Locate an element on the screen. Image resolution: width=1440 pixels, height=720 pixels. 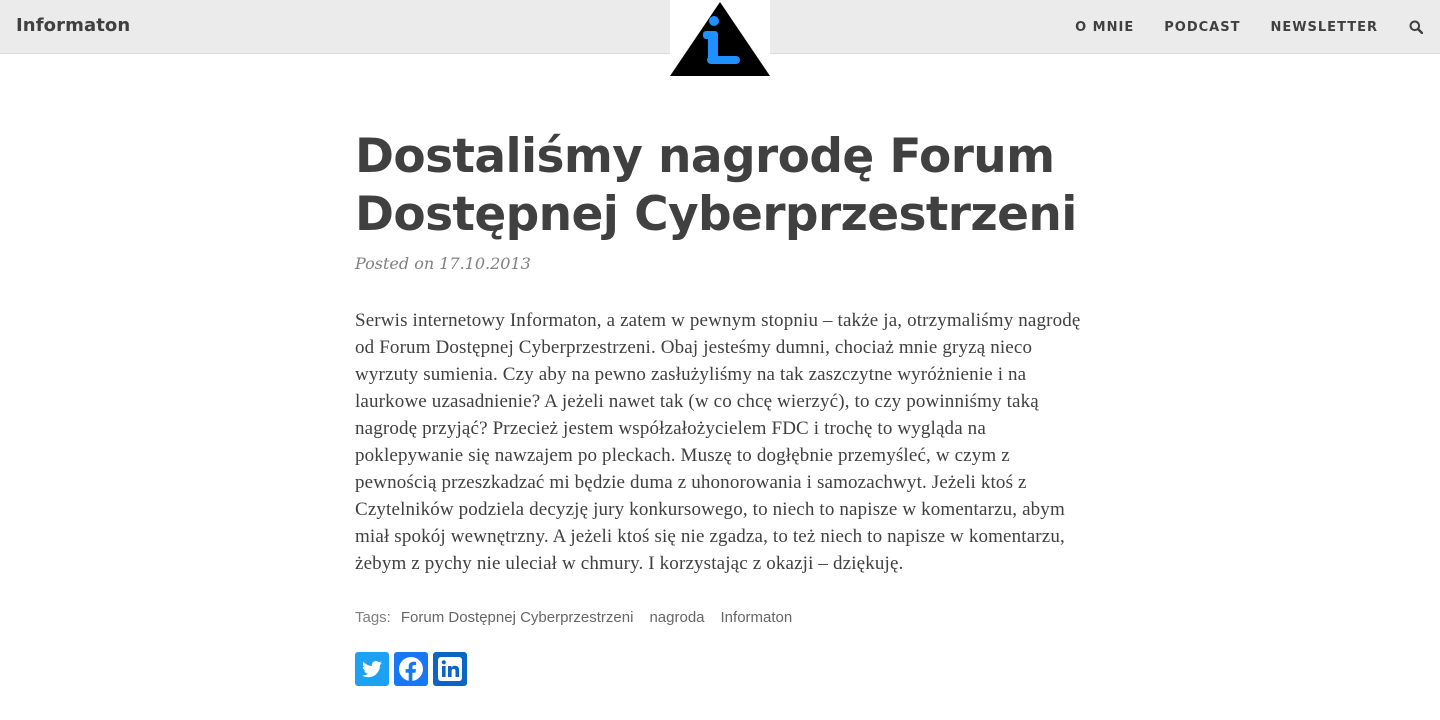
tag-link: Informaton is located at coordinates (757, 617).